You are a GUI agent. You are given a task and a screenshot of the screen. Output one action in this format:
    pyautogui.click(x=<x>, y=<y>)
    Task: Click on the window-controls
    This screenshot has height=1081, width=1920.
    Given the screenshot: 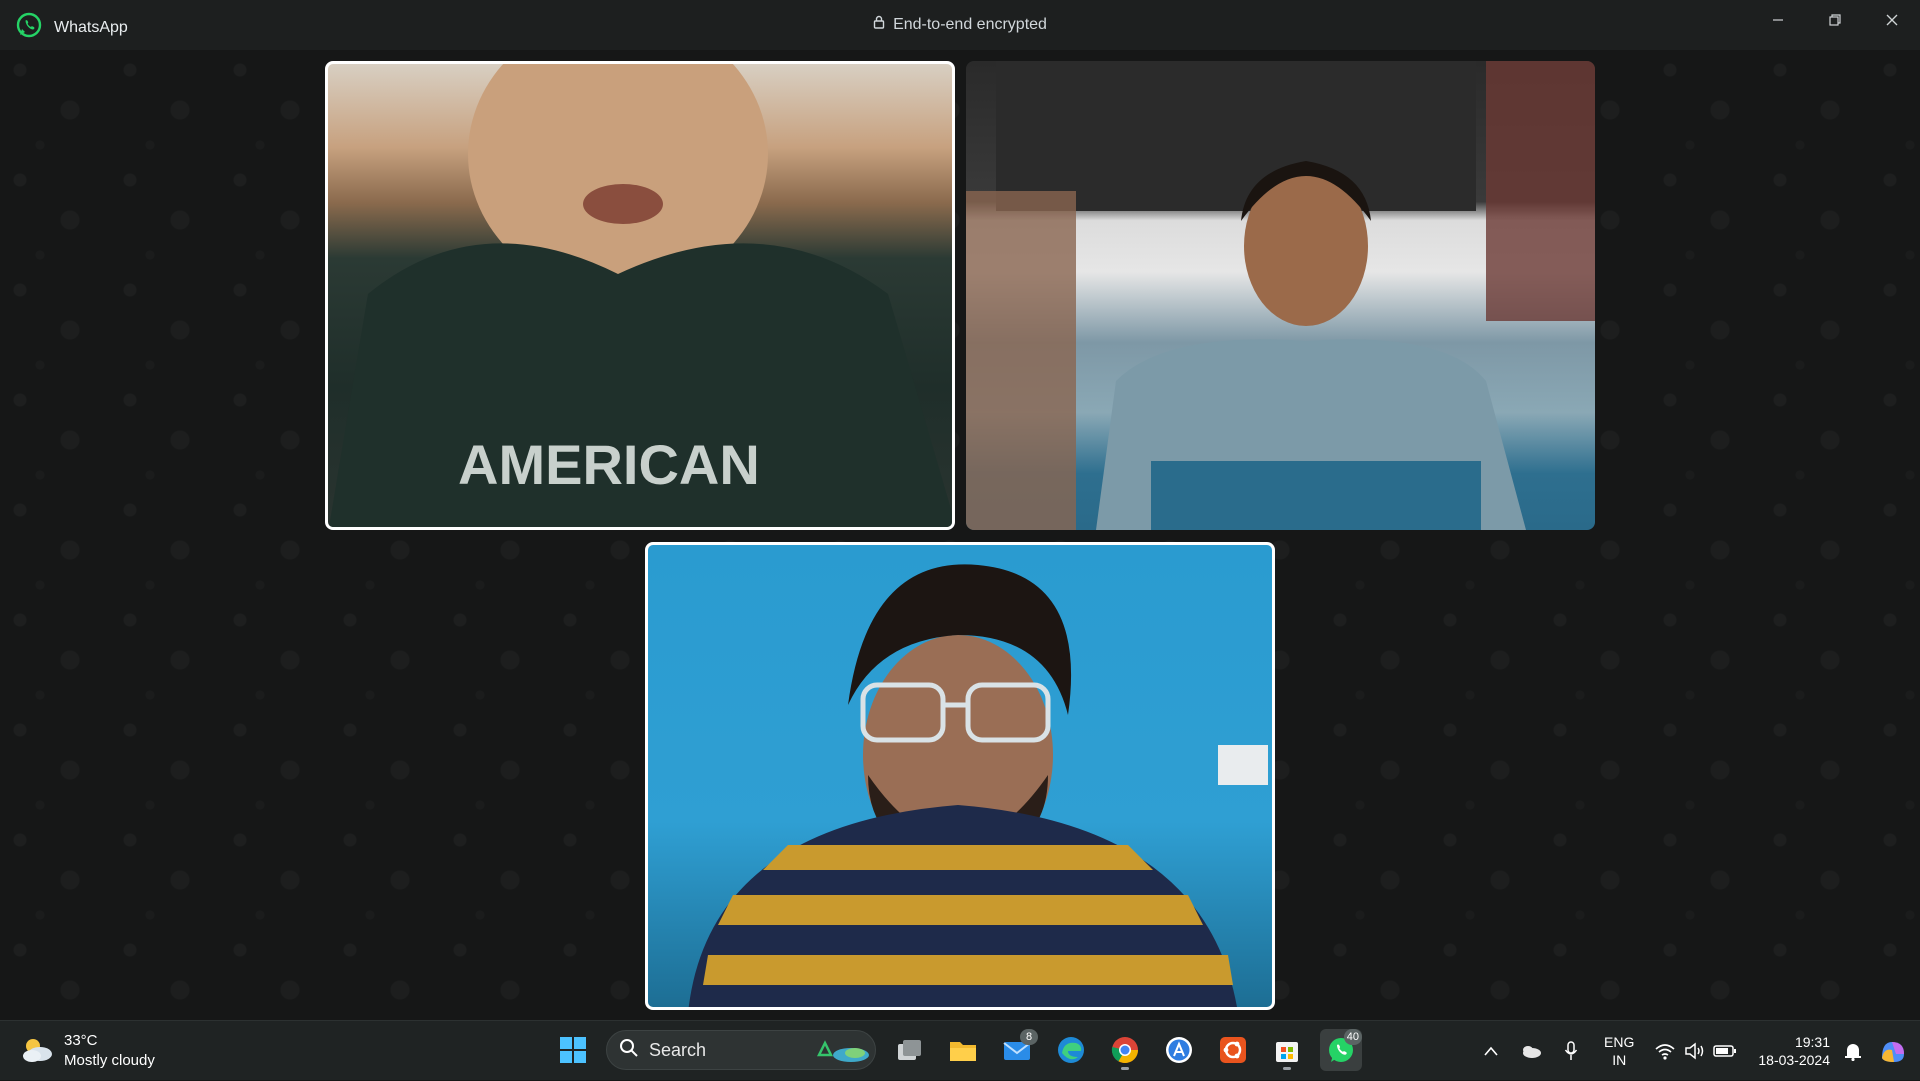 What is the action you would take?
    pyautogui.click(x=1834, y=20)
    